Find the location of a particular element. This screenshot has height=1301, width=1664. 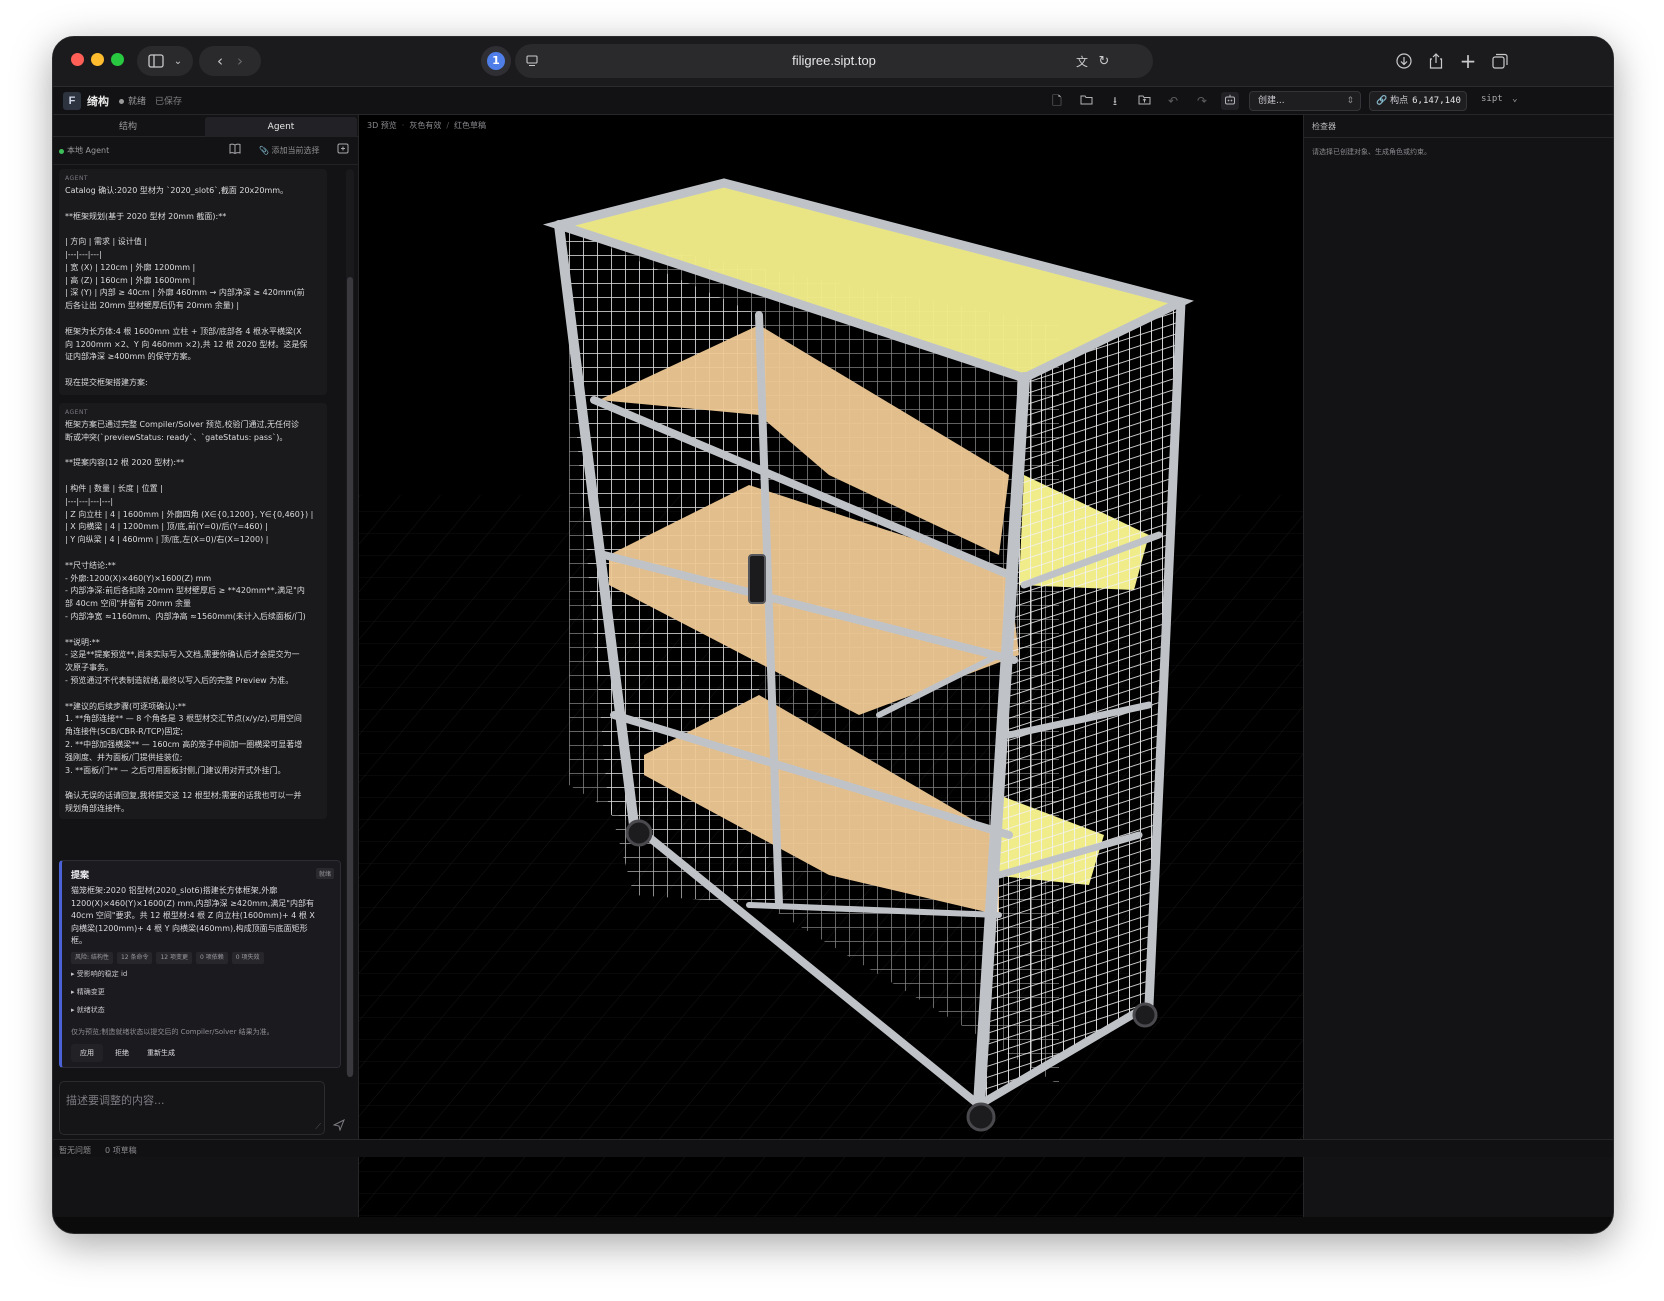

zoom-window-button is located at coordinates (117, 59).